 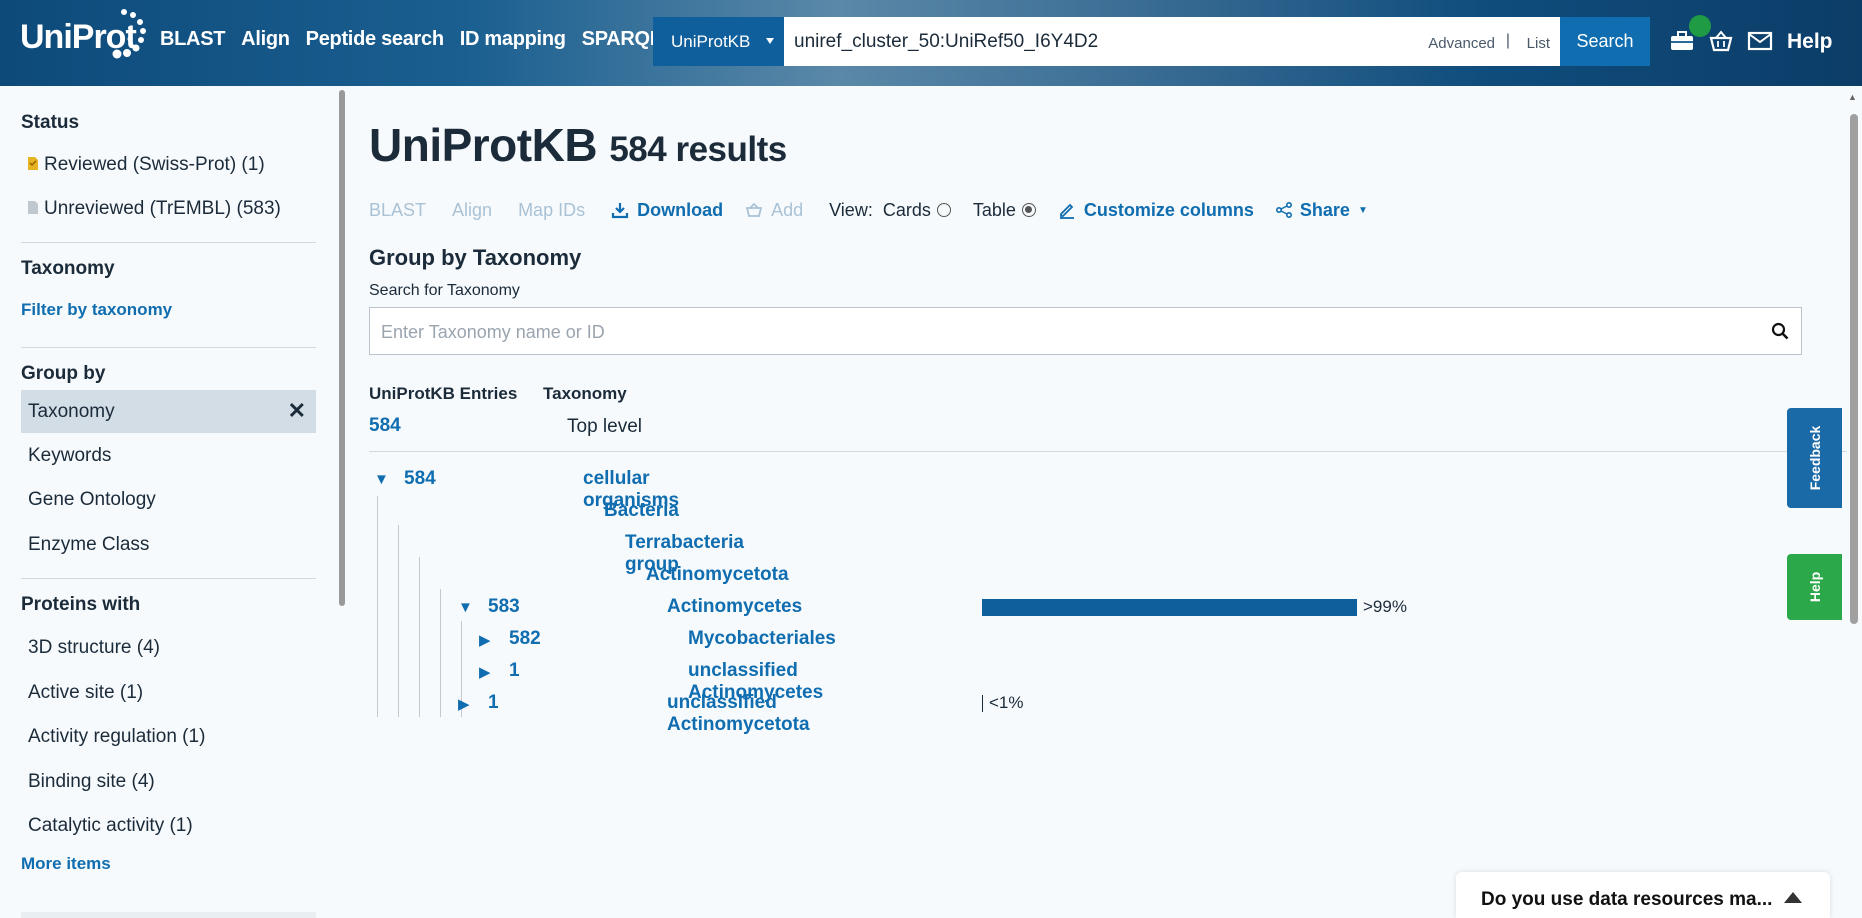 I want to click on feedback-tab: Feedback, so click(x=1814, y=458).